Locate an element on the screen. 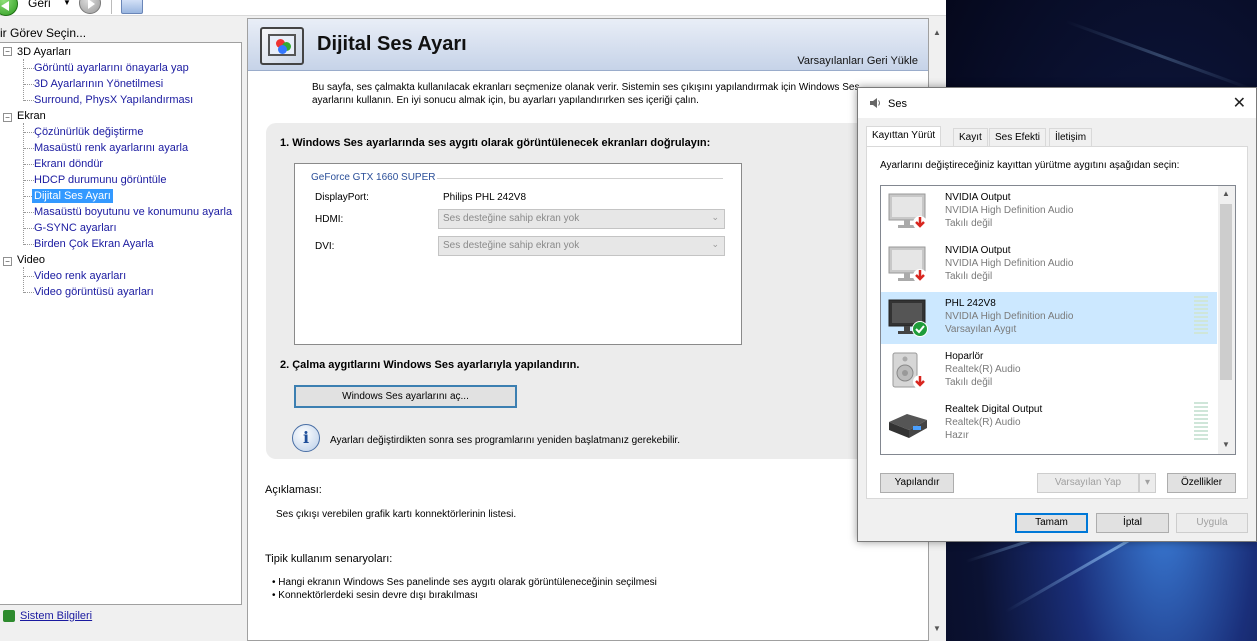 The width and height of the screenshot is (1257, 641). system-info-icon is located at coordinates (9, 616).